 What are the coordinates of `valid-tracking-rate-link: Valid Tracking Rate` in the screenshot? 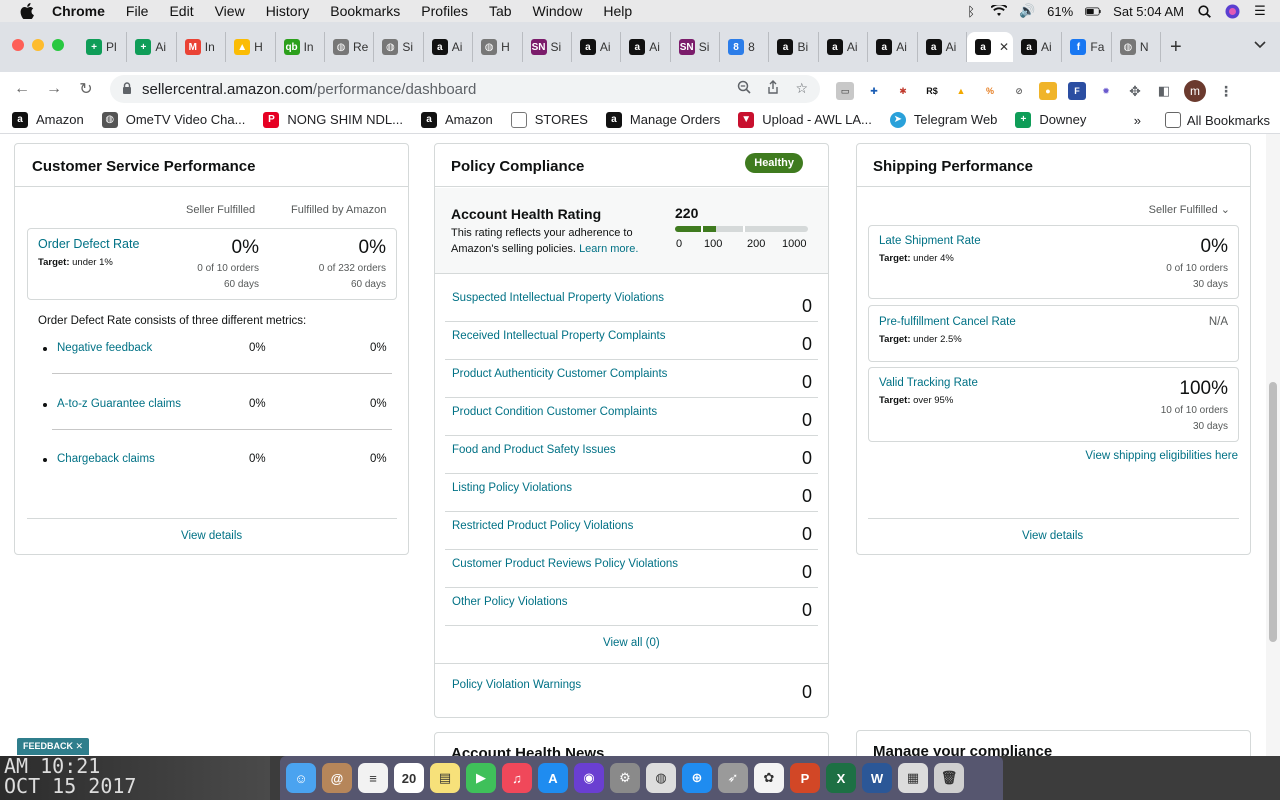 It's located at (928, 383).